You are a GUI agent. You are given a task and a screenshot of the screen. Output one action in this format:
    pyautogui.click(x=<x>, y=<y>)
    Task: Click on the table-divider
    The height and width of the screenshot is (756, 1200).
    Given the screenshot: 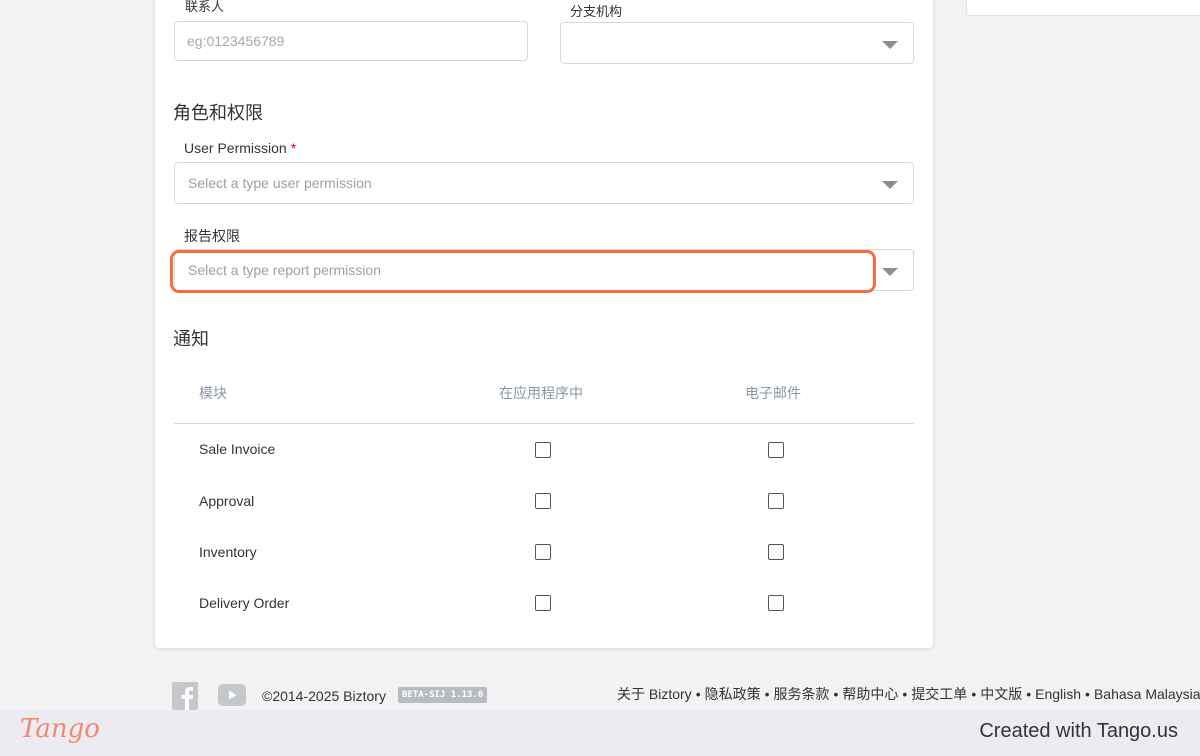 What is the action you would take?
    pyautogui.click(x=544, y=423)
    